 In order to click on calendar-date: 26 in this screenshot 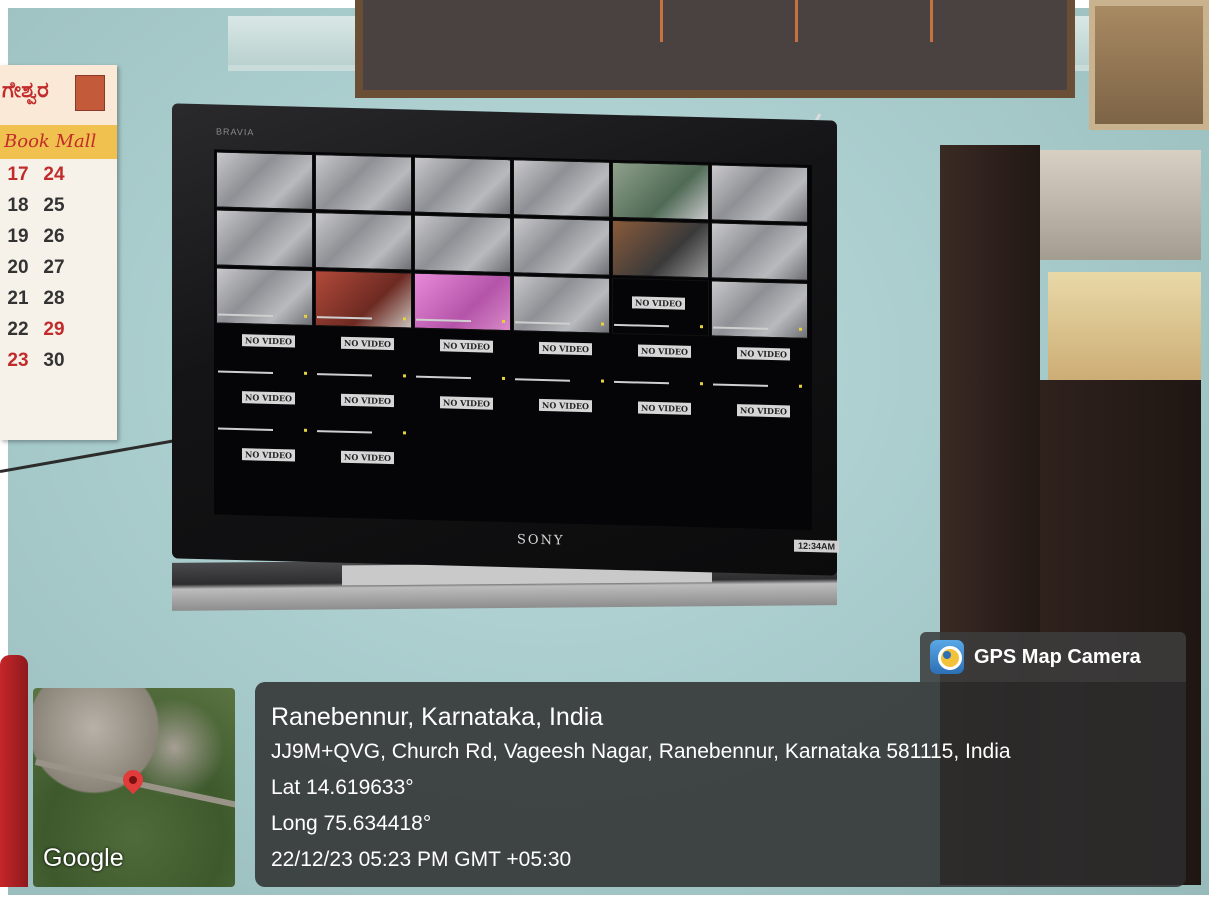, I will do `click(54, 236)`.